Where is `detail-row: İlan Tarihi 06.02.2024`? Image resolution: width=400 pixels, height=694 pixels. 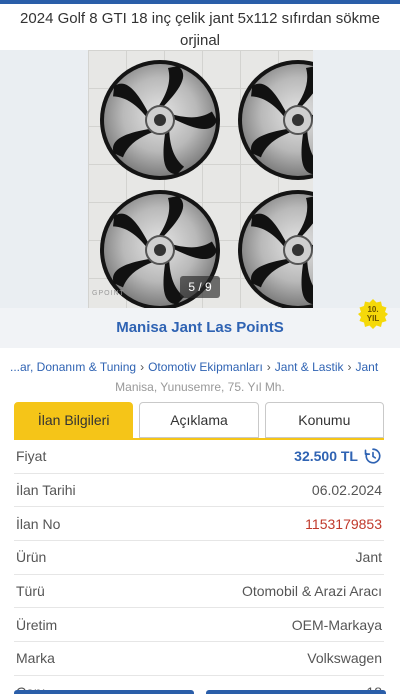 detail-row: İlan Tarihi 06.02.2024 is located at coordinates (199, 491).